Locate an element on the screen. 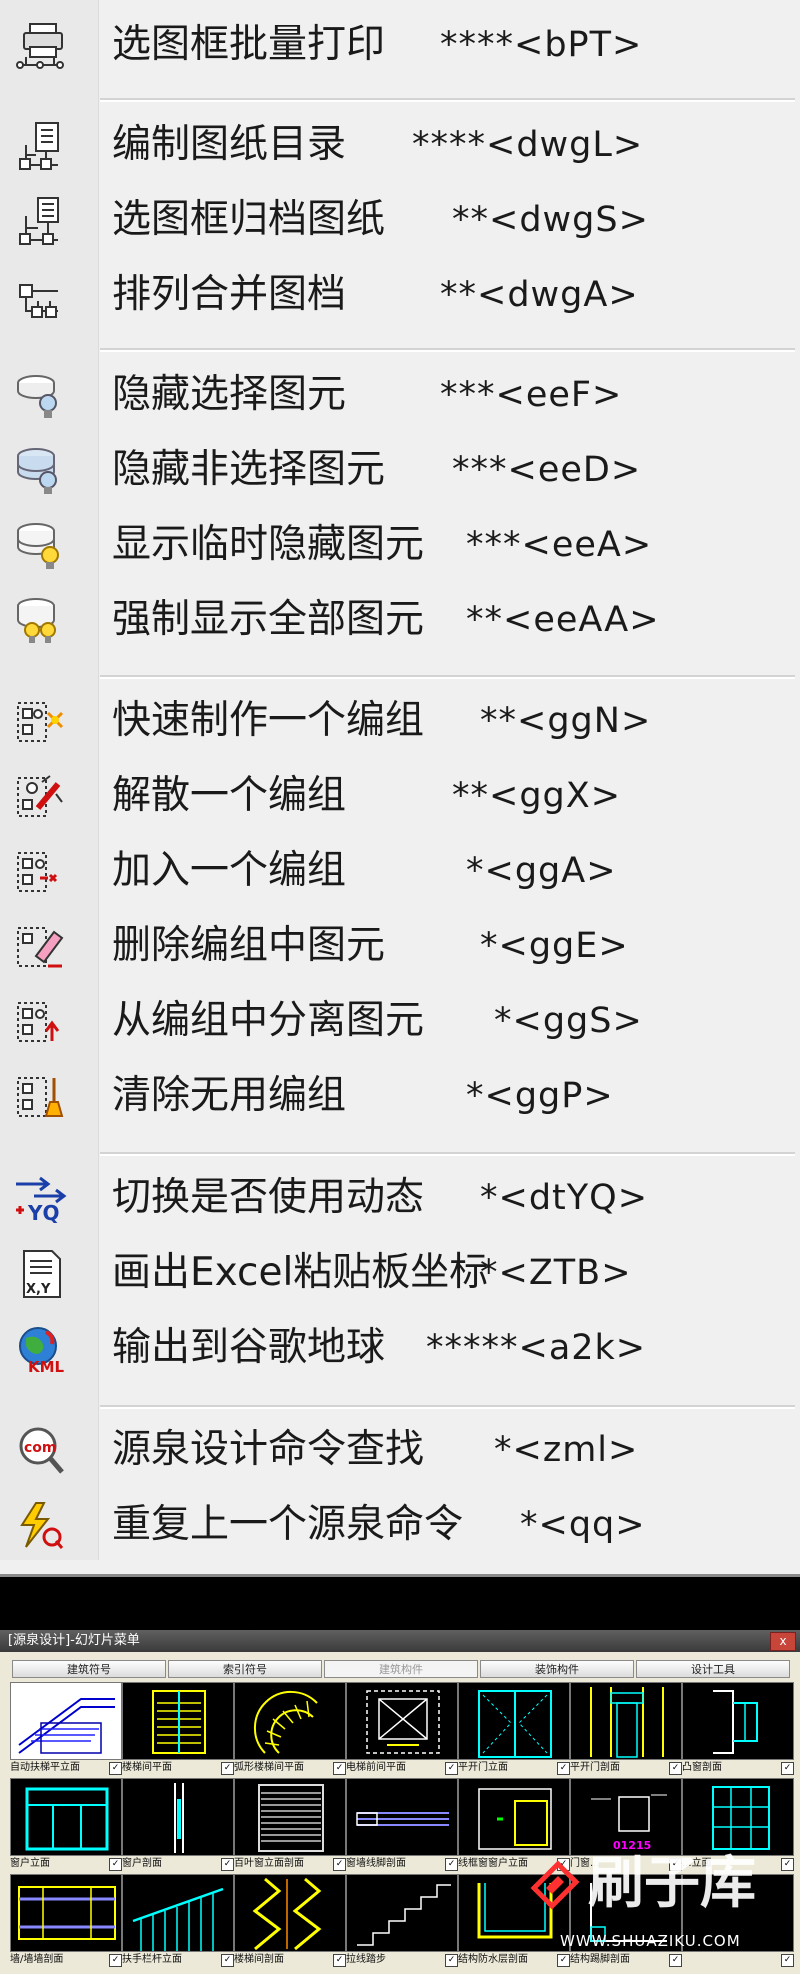 This screenshot has width=800, height=1974. thumbnail-curved-stair: 弧形楼梯间平面 ✓ is located at coordinates (290, 1729).